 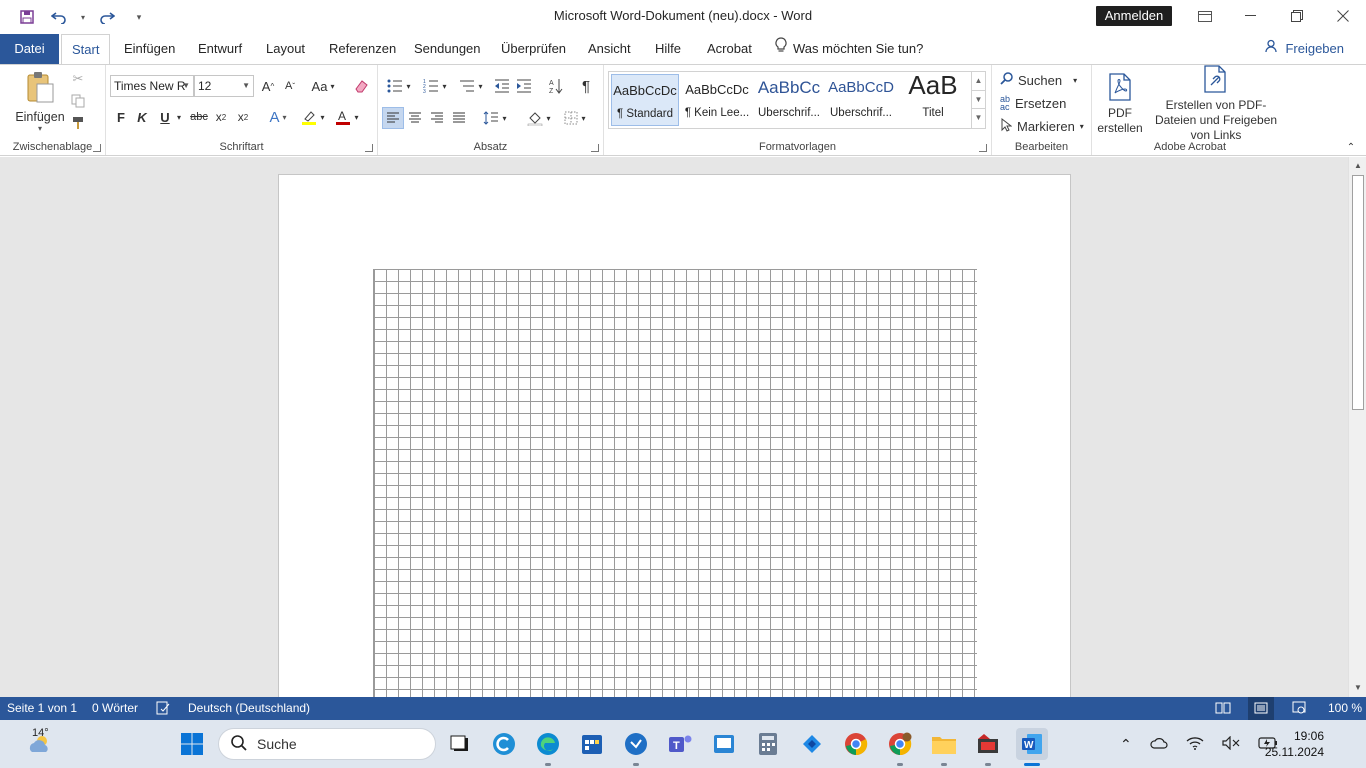 I want to click on change-case-icon: Aa ▾, so click(x=323, y=86).